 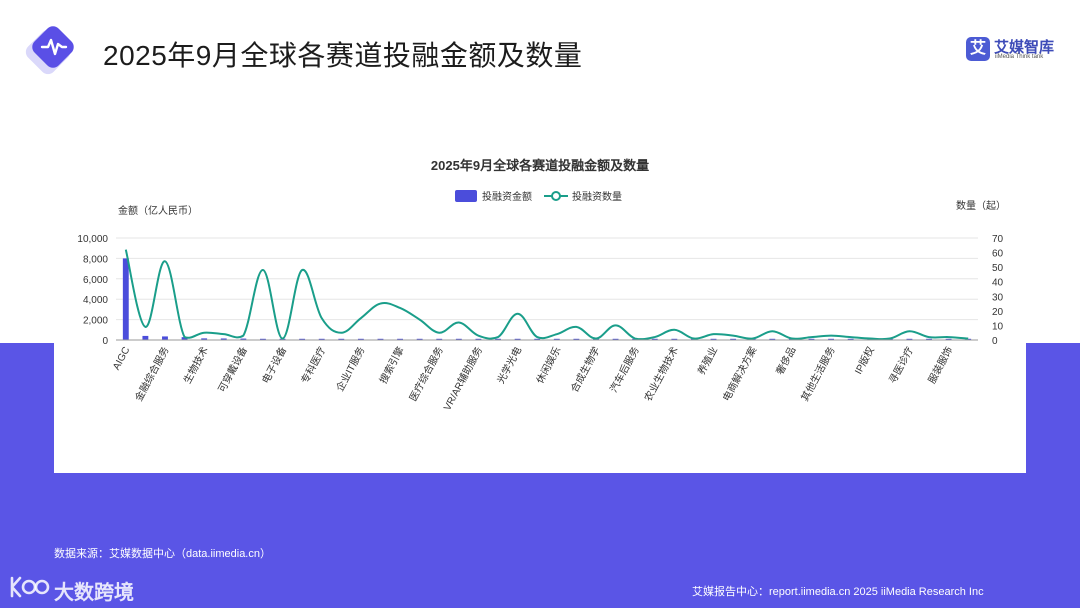 What do you see at coordinates (196, 364) in the screenshot?
I see `x-tick-label: 生物技术` at bounding box center [196, 364].